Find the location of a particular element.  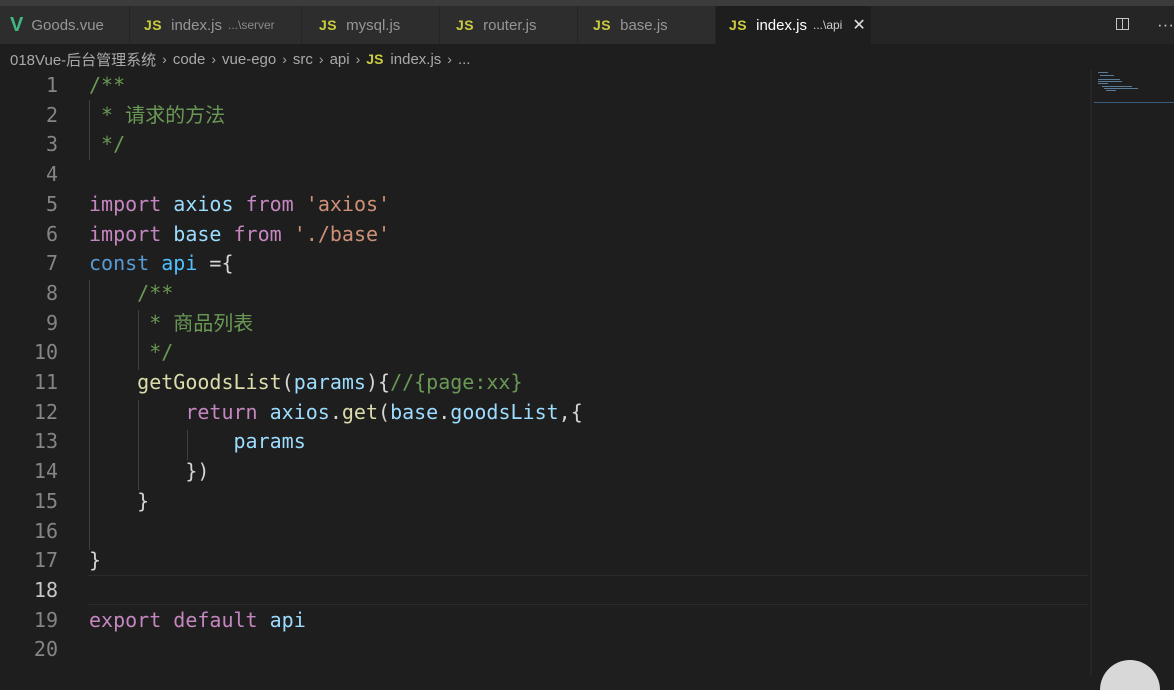

code-line: 13 params is located at coordinates (545, 441).